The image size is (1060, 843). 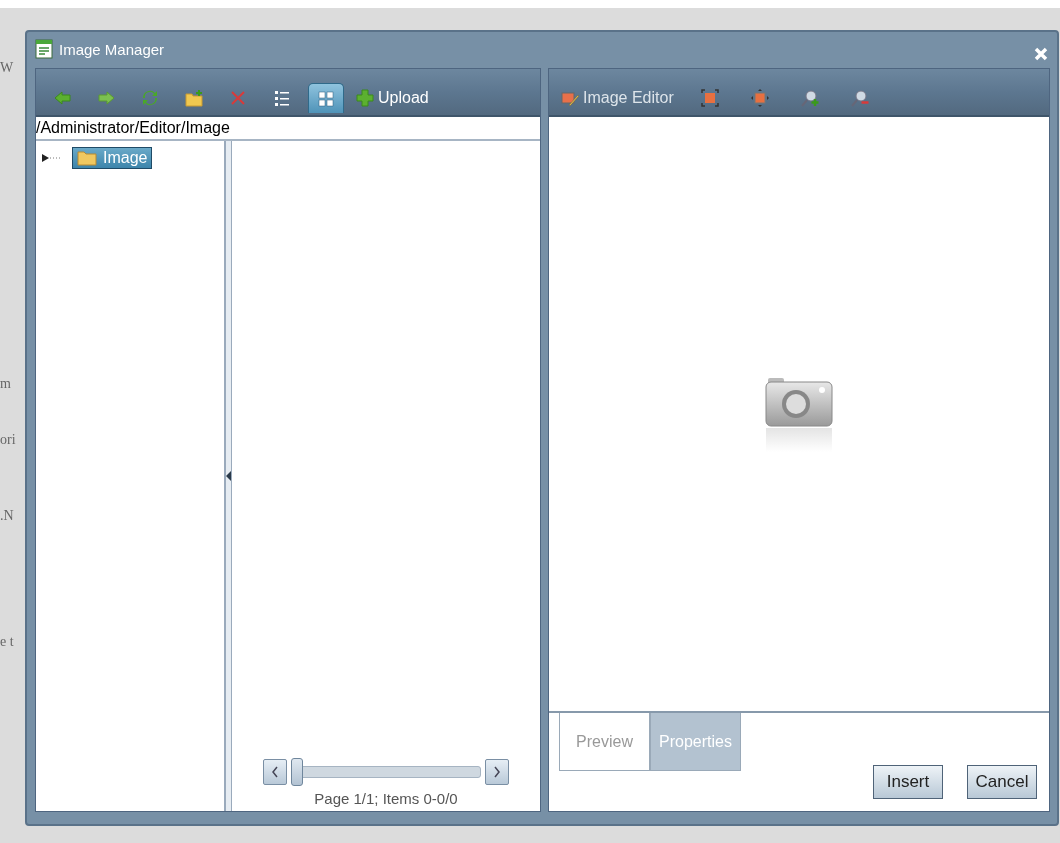 What do you see at coordinates (228, 476) in the screenshot?
I see `collapse-handle-icon` at bounding box center [228, 476].